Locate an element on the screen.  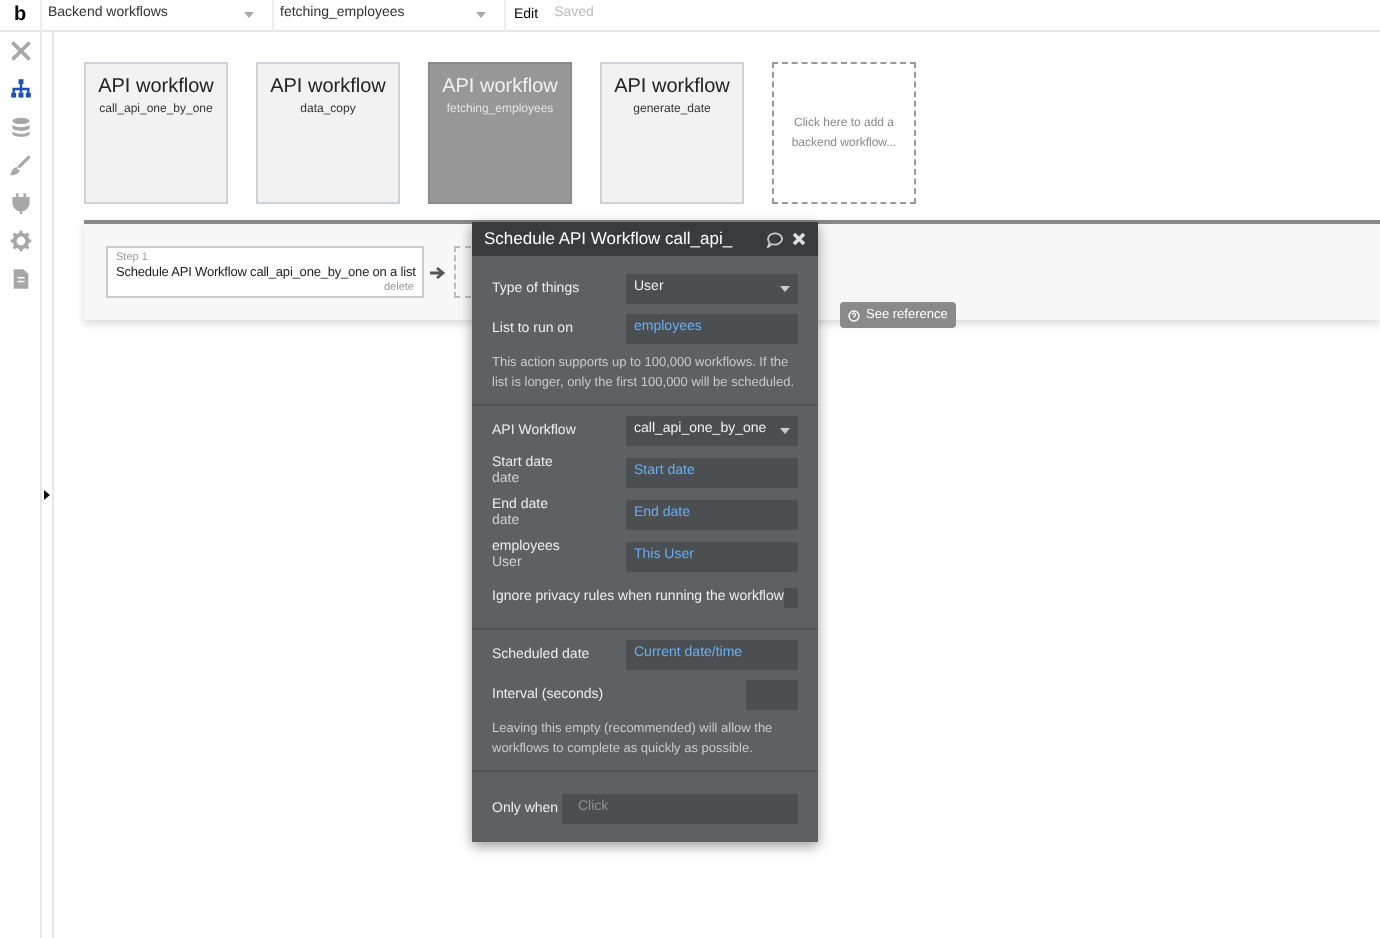
expand-arrow-icon is located at coordinates (47, 495).